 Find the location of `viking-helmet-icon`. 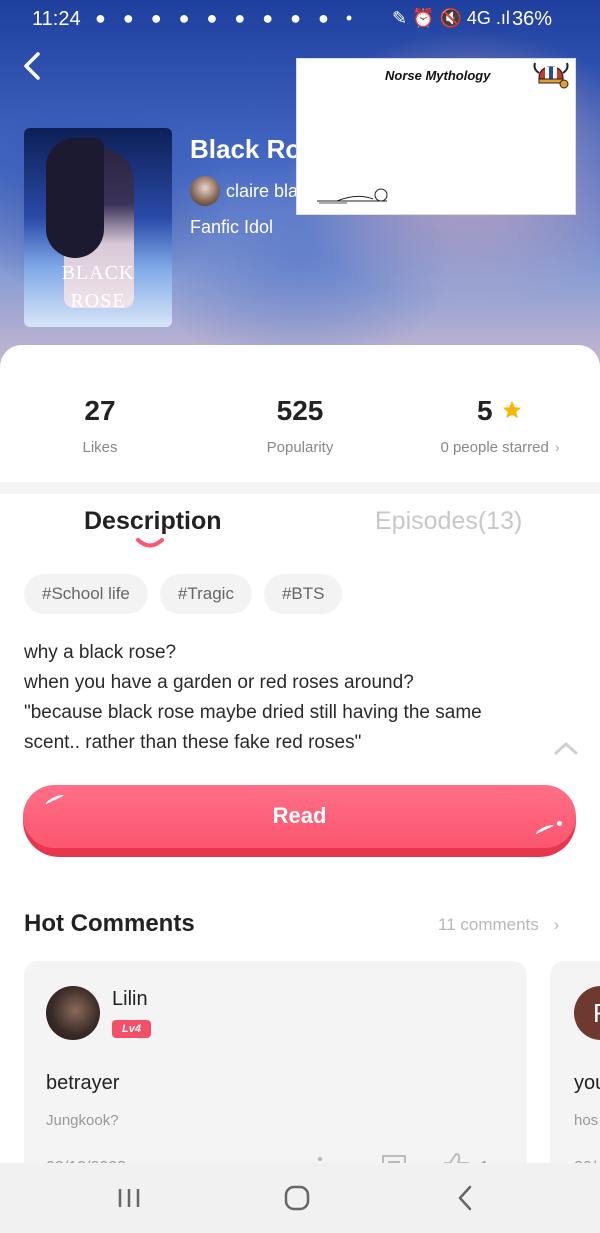

viking-helmet-icon is located at coordinates (551, 75).